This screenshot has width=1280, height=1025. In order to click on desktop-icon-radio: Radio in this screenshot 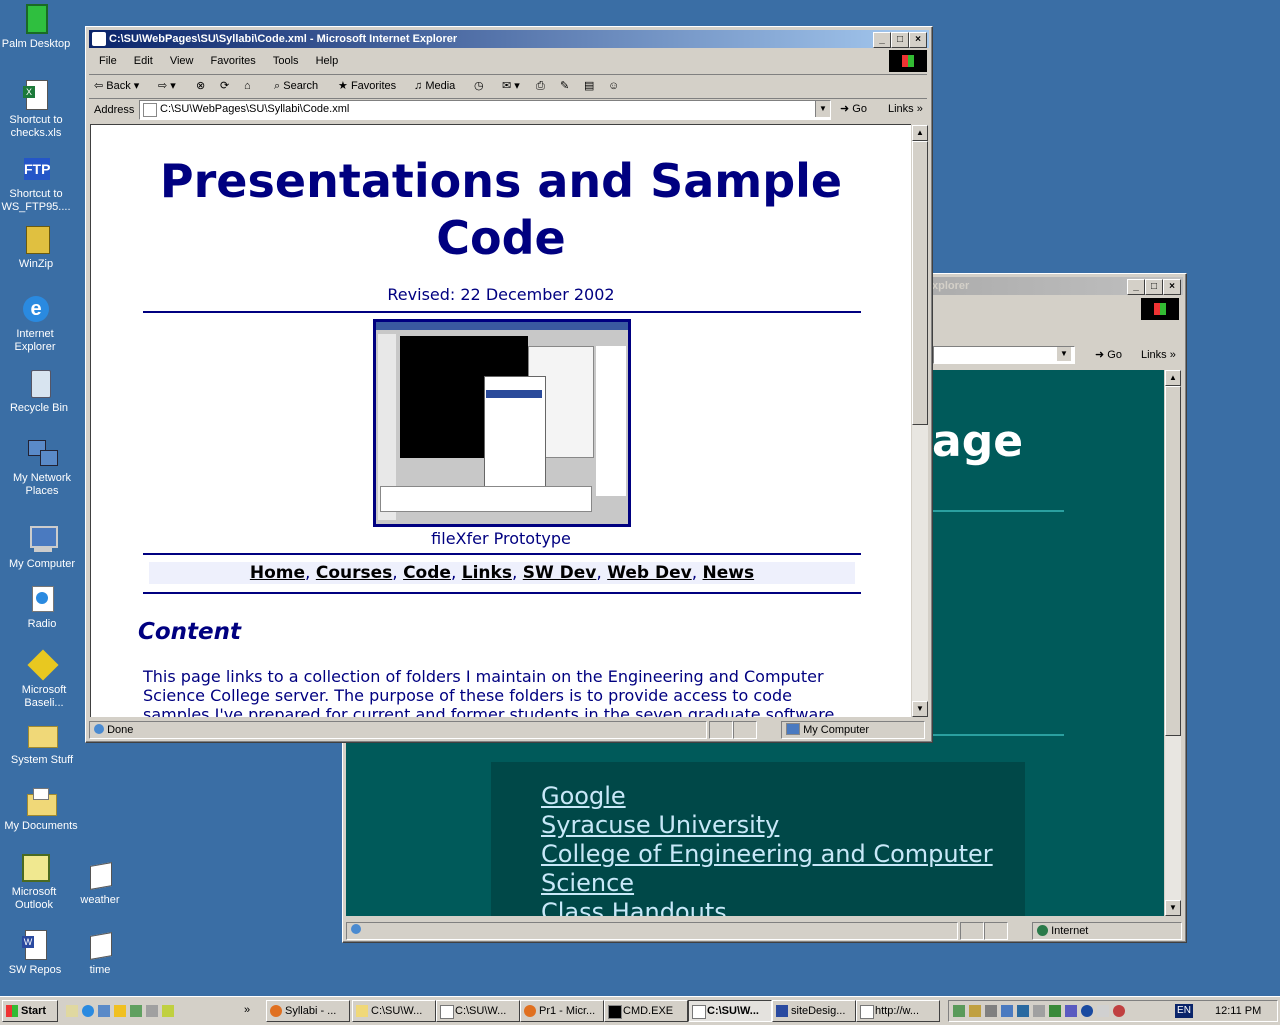, I will do `click(42, 607)`.